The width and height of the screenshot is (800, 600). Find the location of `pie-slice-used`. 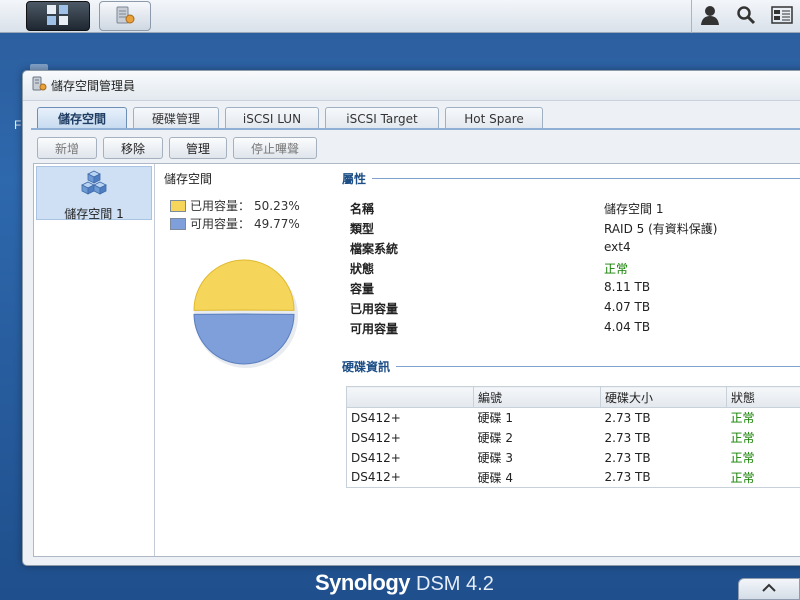

pie-slice-used is located at coordinates (244, 285).